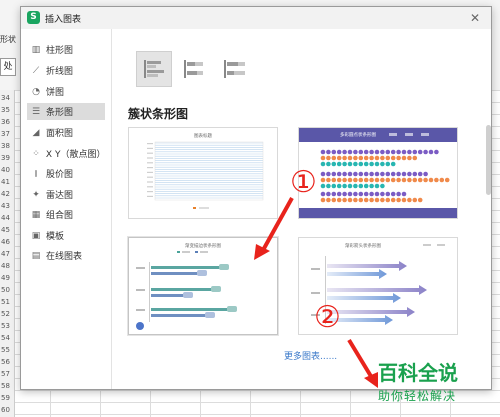  What do you see at coordinates (66, 255) in the screenshot?
I see `sidebar-item-online: ▤ 在线图表` at bounding box center [66, 255].